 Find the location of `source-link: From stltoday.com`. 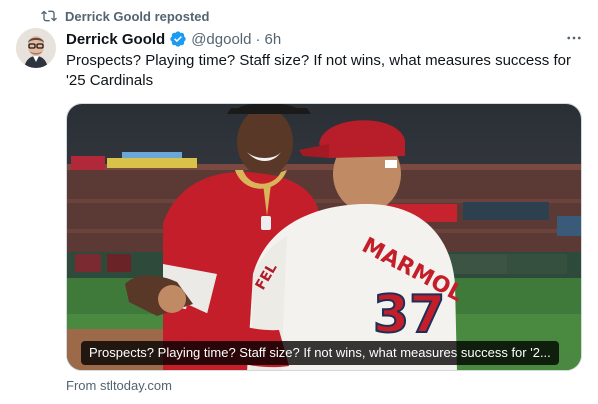

source-link: From stltoday.com is located at coordinates (119, 385).